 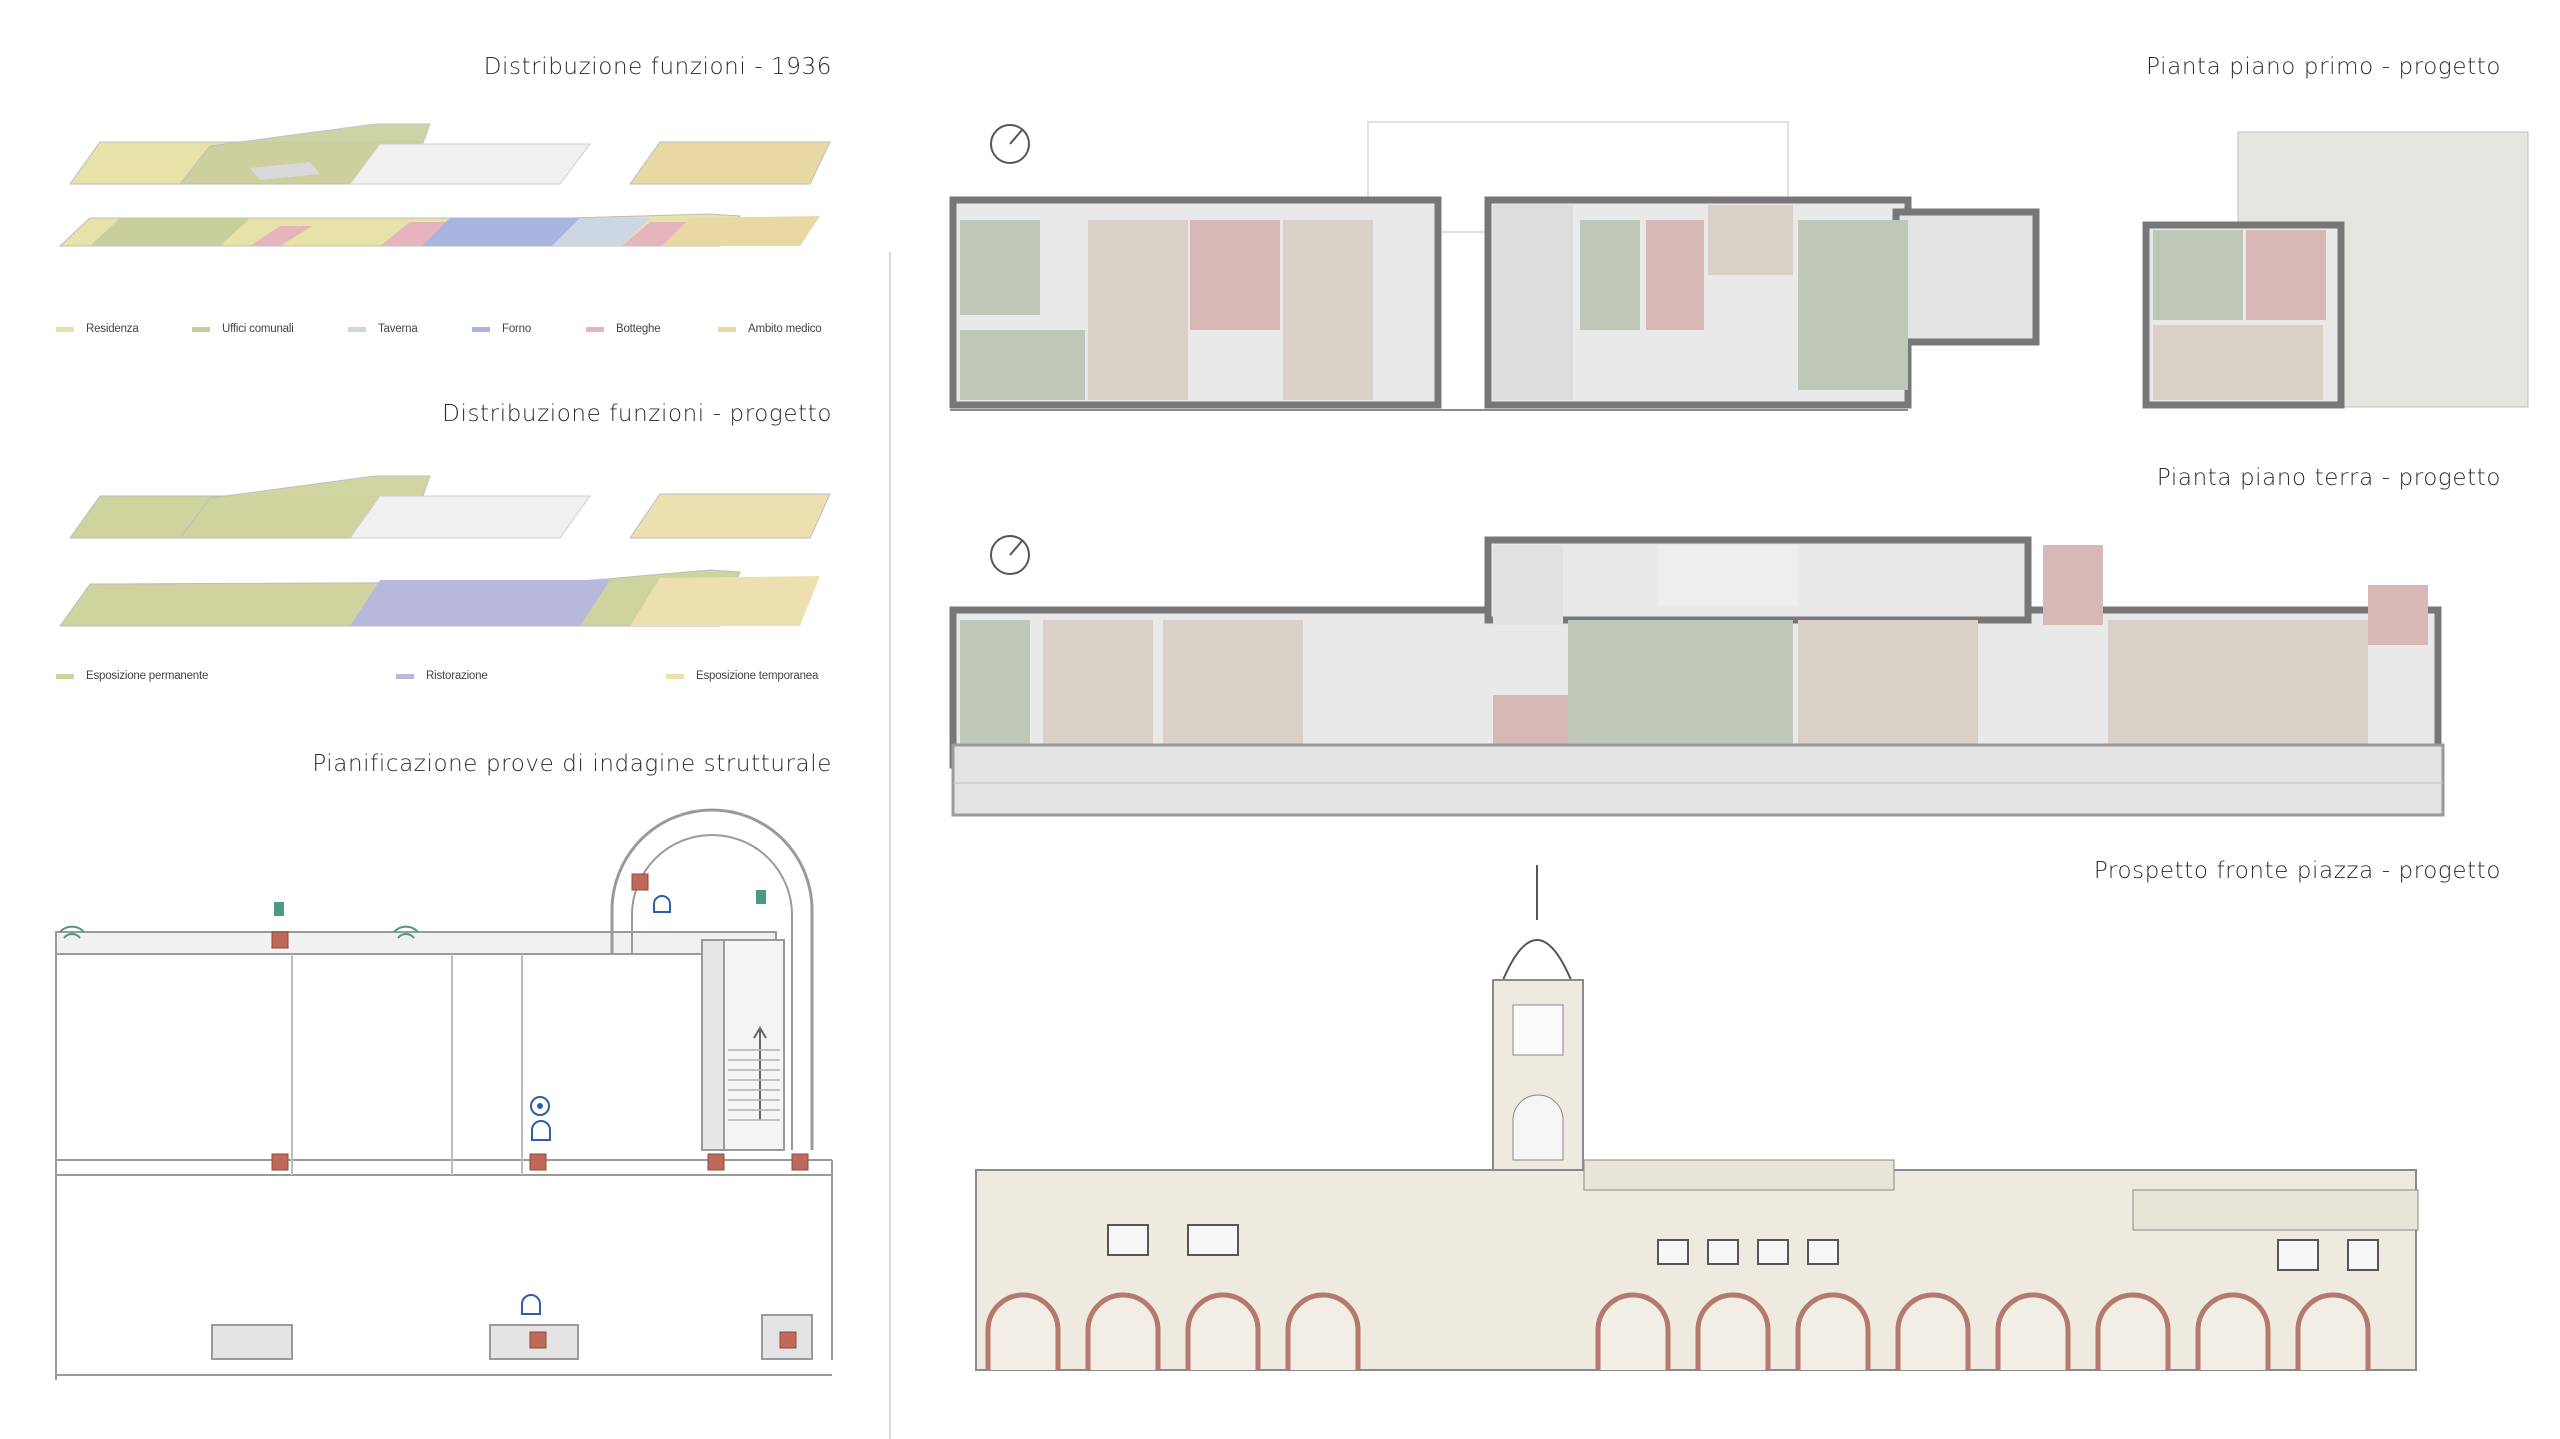 What do you see at coordinates (637, 414) in the screenshot?
I see `title-distribuzione-progetto: Distribuzione funzioni - progetto` at bounding box center [637, 414].